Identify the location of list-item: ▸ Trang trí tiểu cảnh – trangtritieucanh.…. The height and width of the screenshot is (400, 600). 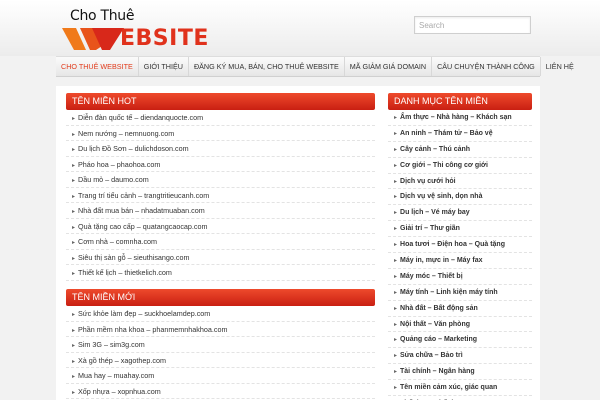
(220, 195).